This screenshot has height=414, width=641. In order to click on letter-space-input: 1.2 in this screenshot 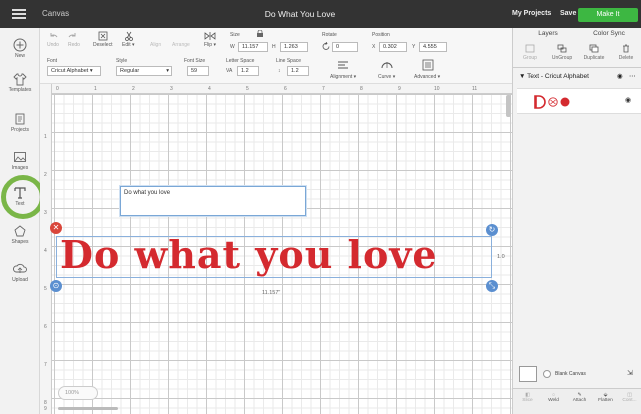, I will do `click(248, 71)`.